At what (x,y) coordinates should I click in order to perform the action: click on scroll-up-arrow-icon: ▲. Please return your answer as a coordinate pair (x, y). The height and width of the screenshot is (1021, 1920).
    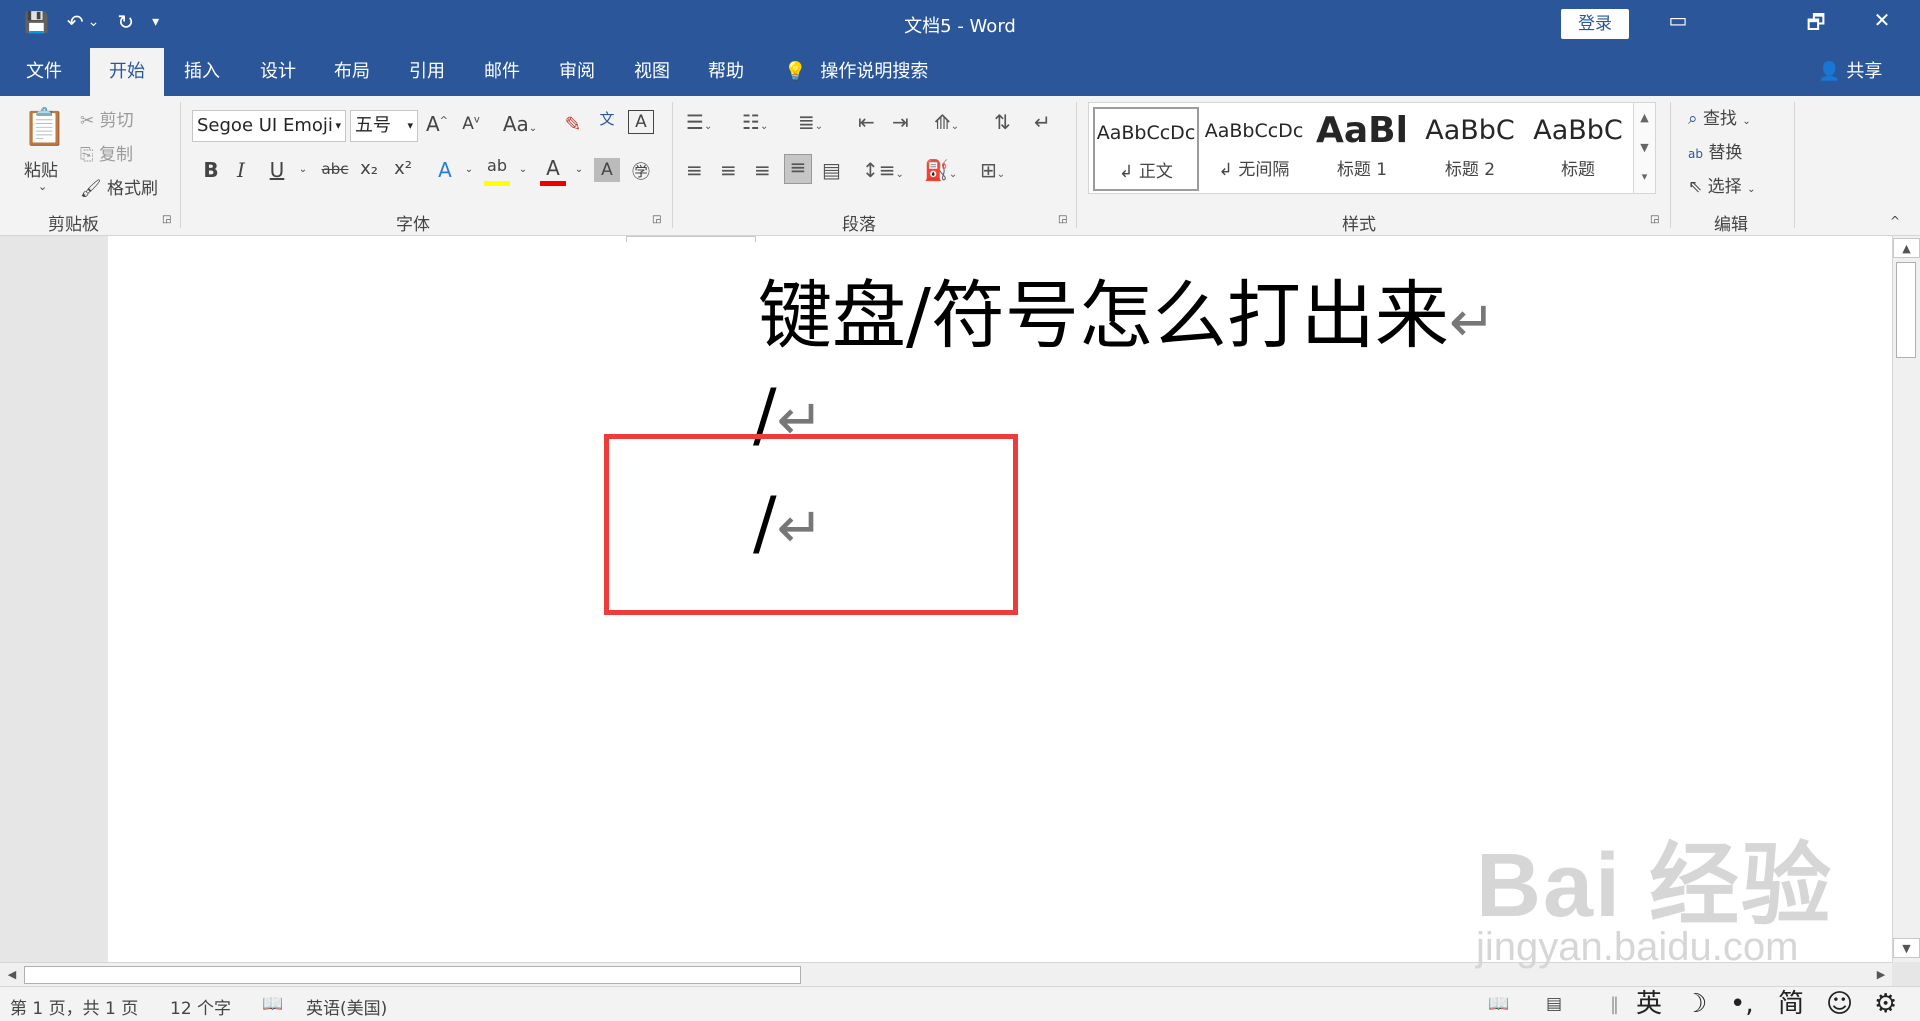
    Looking at the image, I should click on (1906, 248).